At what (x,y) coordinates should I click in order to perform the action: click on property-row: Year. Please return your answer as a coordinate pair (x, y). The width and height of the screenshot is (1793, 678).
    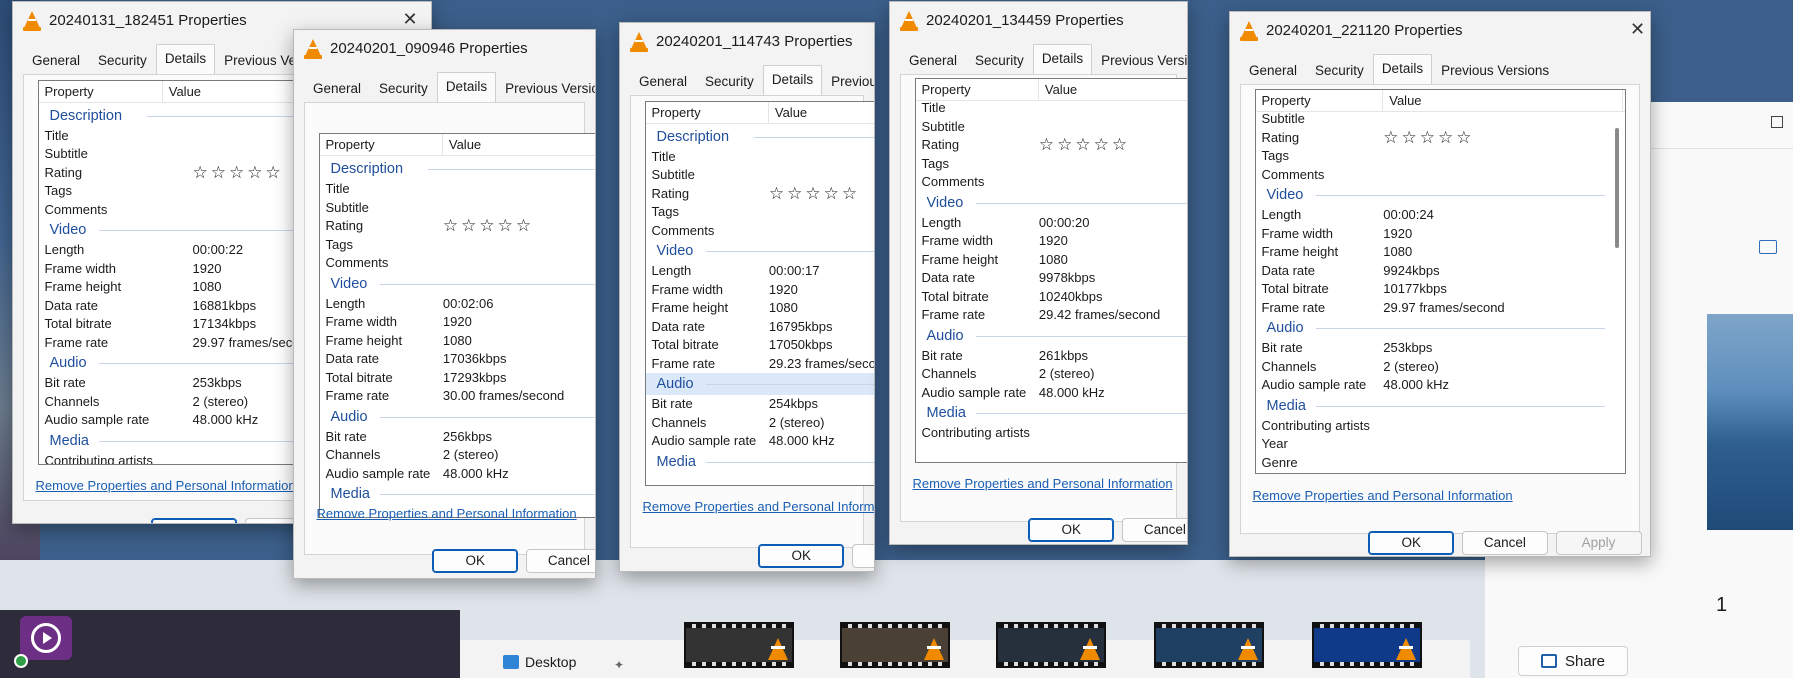
    Looking at the image, I should click on (1440, 444).